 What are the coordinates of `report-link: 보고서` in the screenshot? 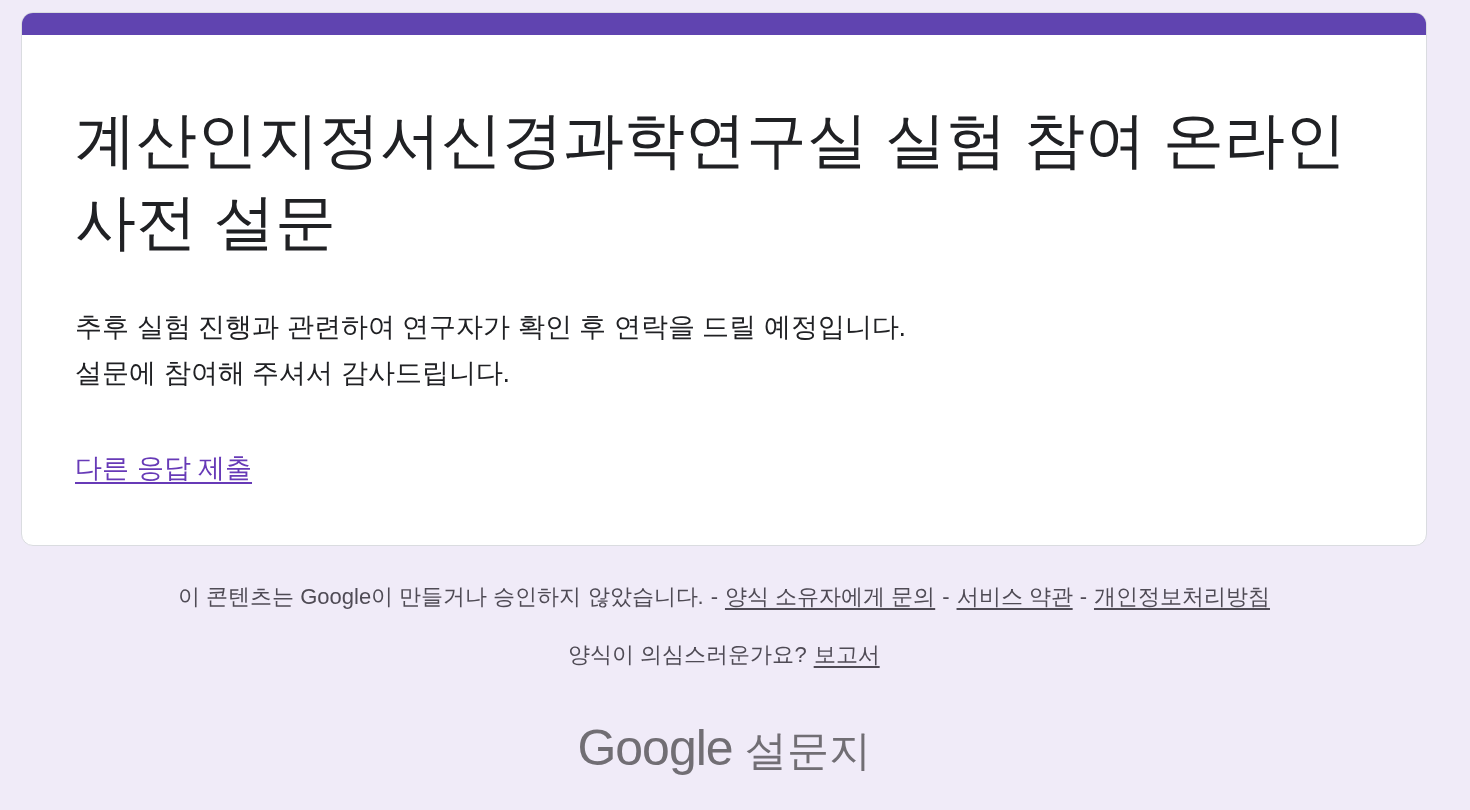 It's located at (846, 655).